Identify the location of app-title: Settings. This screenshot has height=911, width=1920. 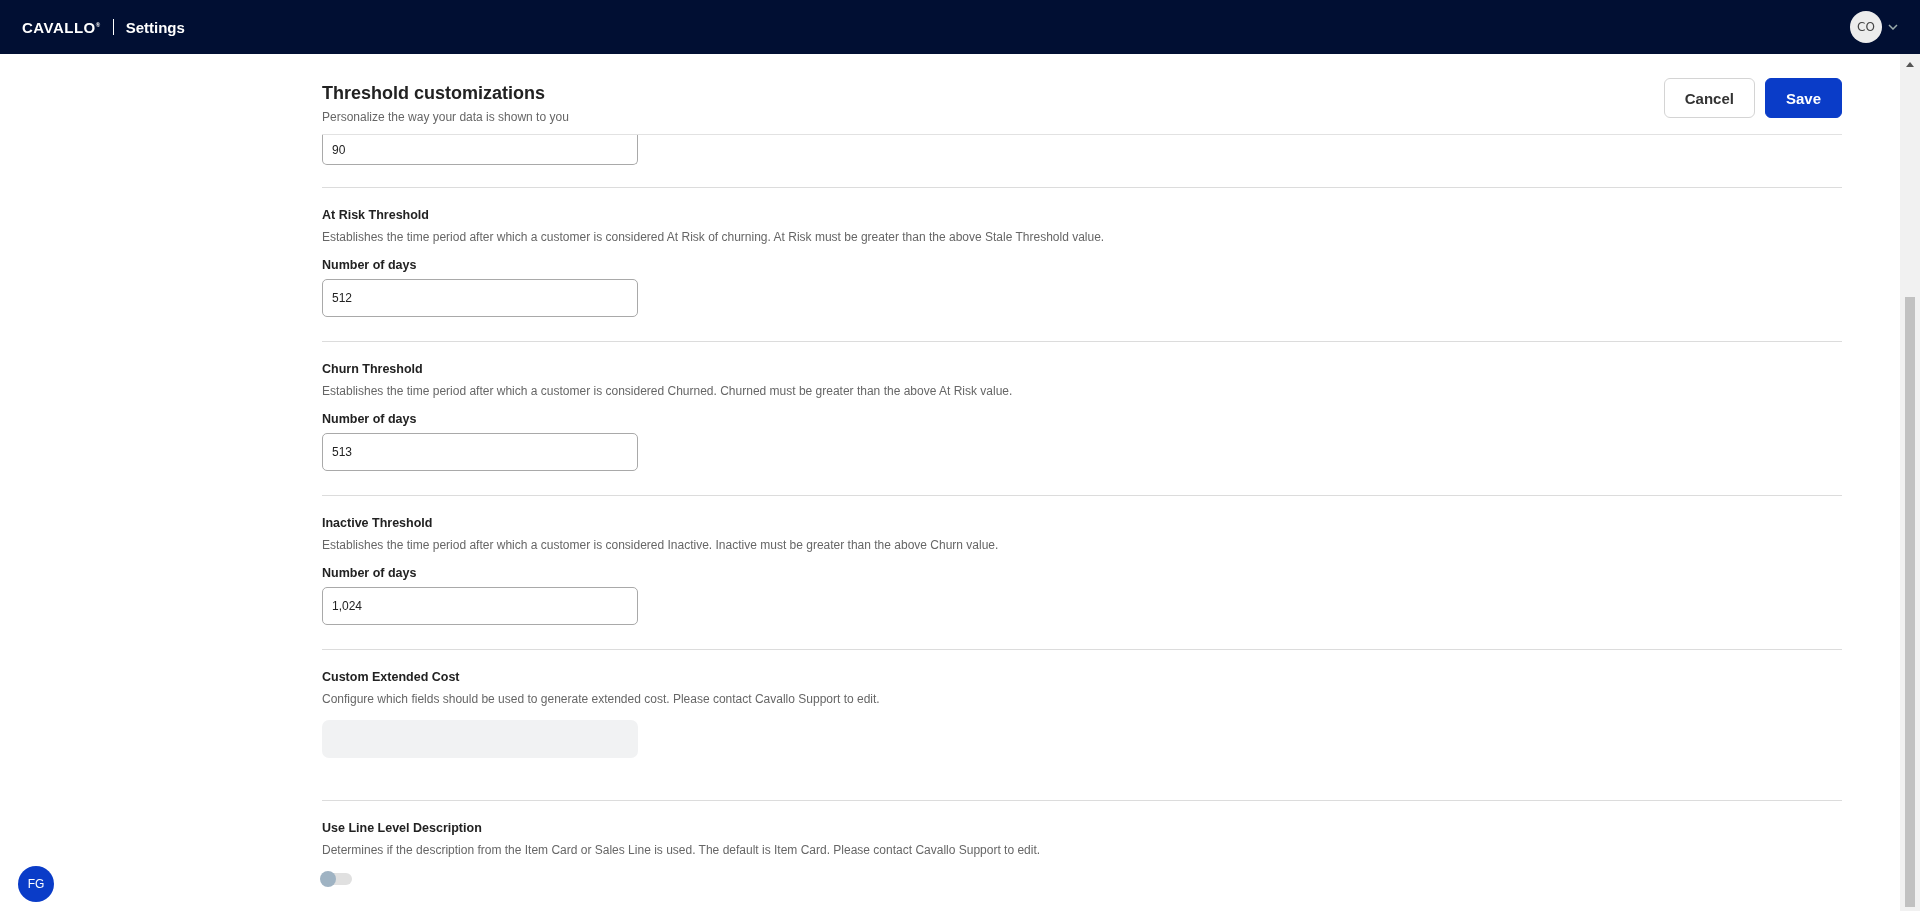
(155, 27).